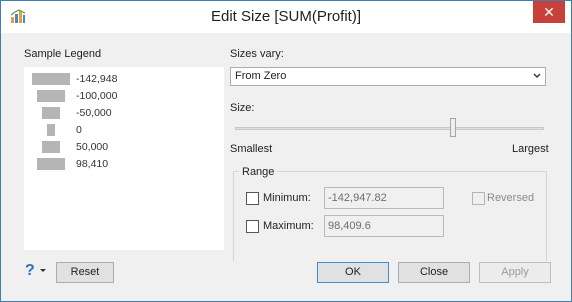  Describe the element at coordinates (97, 96) in the screenshot. I see `legend-item-label: -100,000` at that location.